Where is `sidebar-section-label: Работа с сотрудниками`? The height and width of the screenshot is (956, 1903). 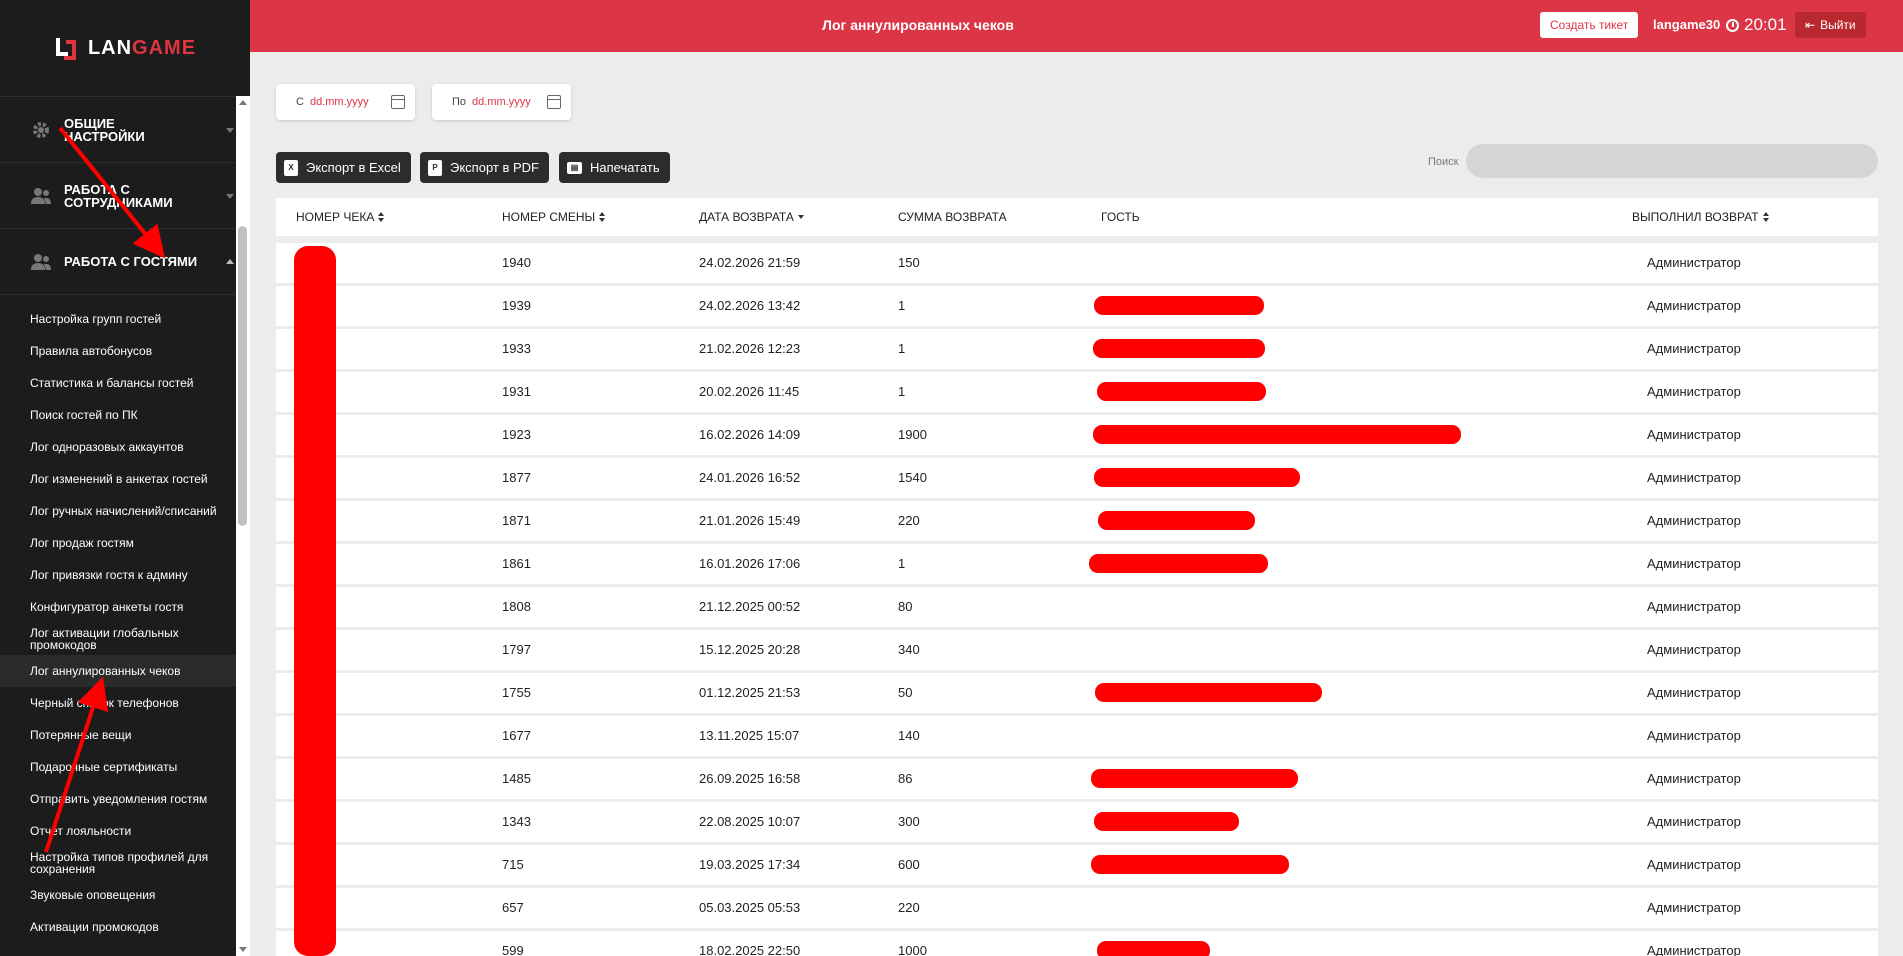
sidebar-section-label: Работа с сотрудниками is located at coordinates (118, 195).